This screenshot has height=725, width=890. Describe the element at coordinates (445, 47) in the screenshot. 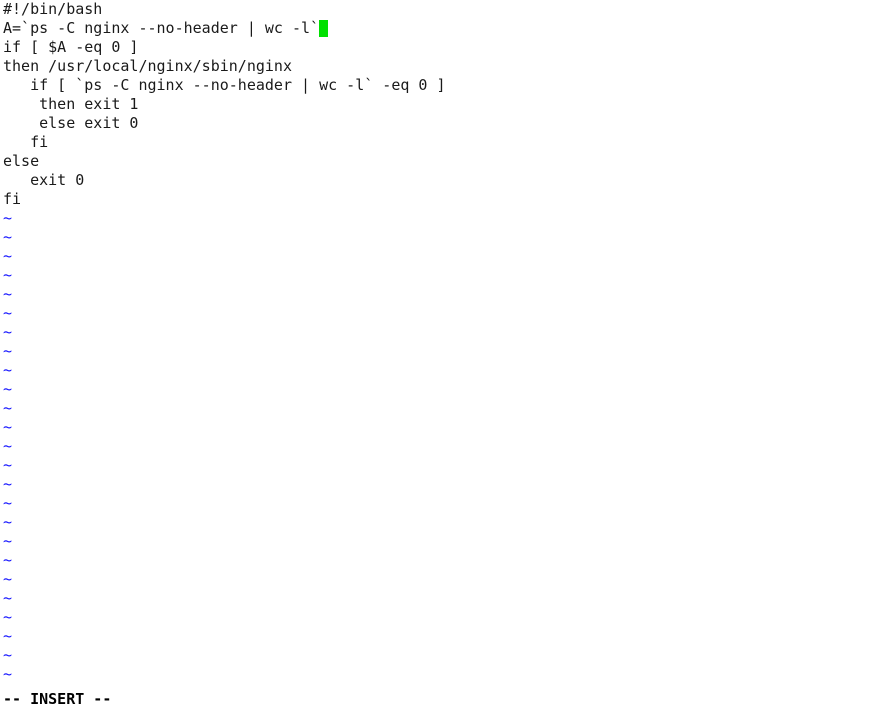

I see `buffer-line: if [ $A -eq 0 ]` at that location.